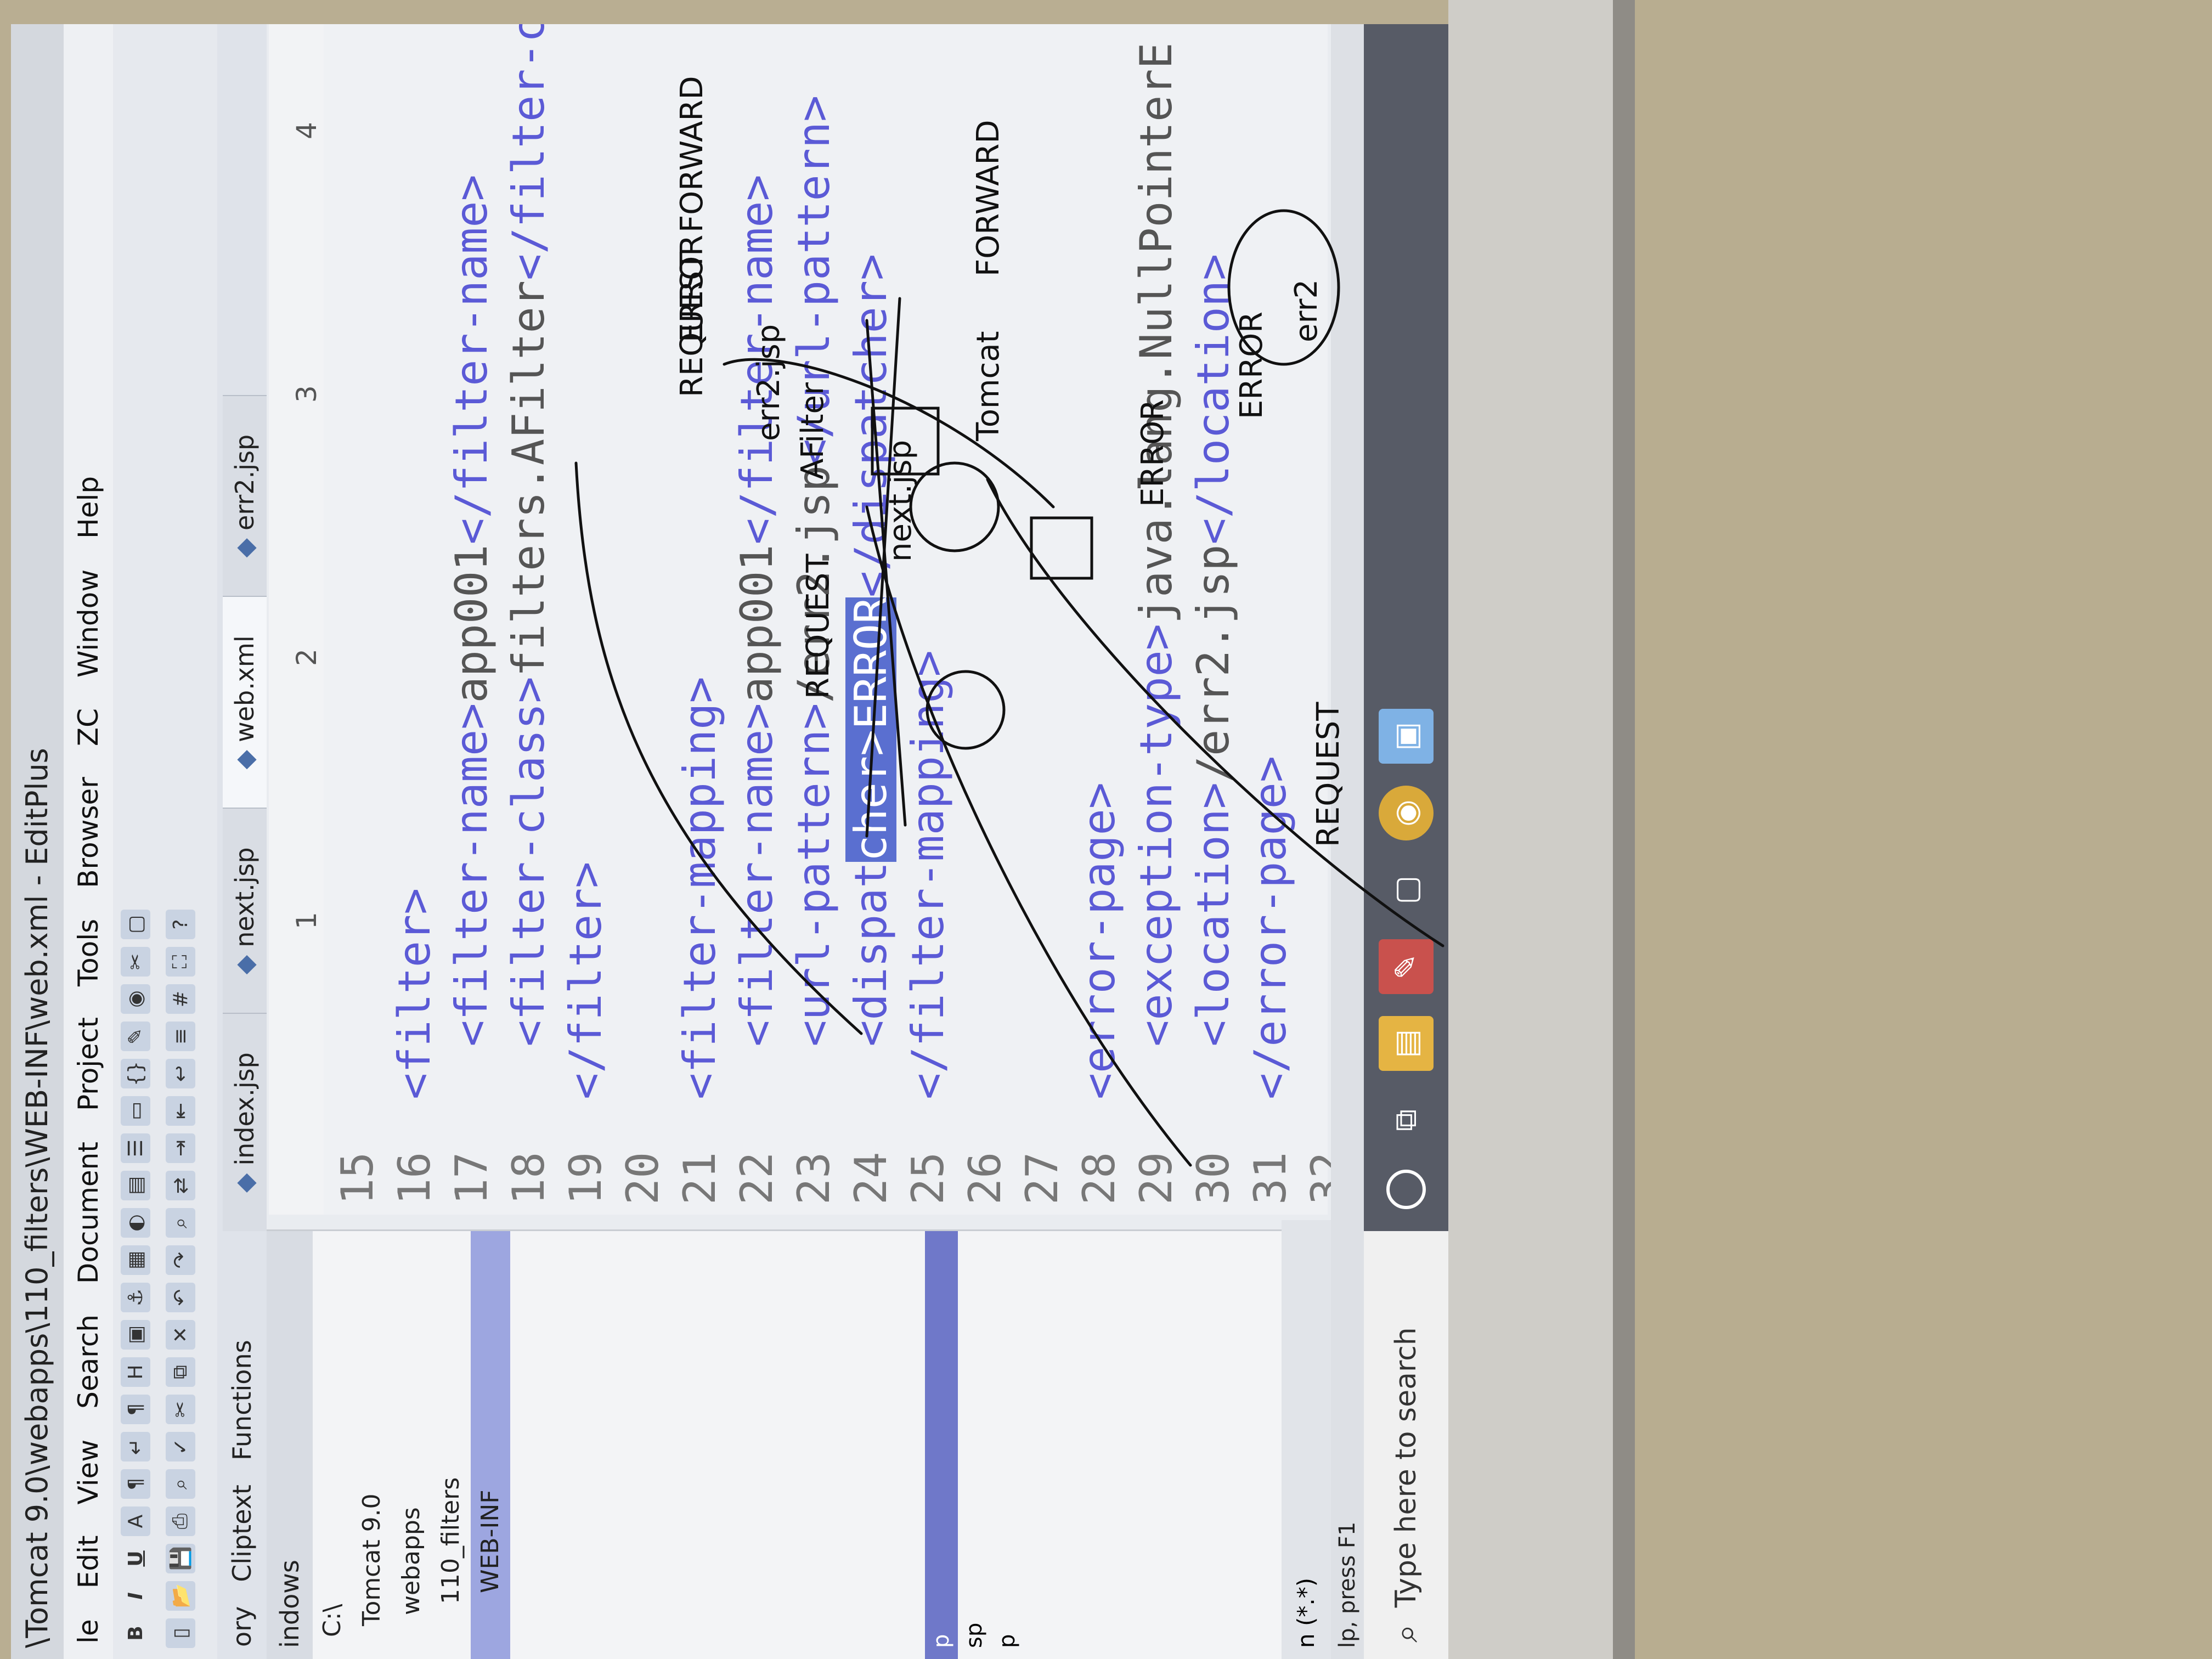 This screenshot has height=1659, width=2212. Describe the element at coordinates (245, 702) in the screenshot. I see `doc-tab-web-xml: ◆ web.xml` at that location.